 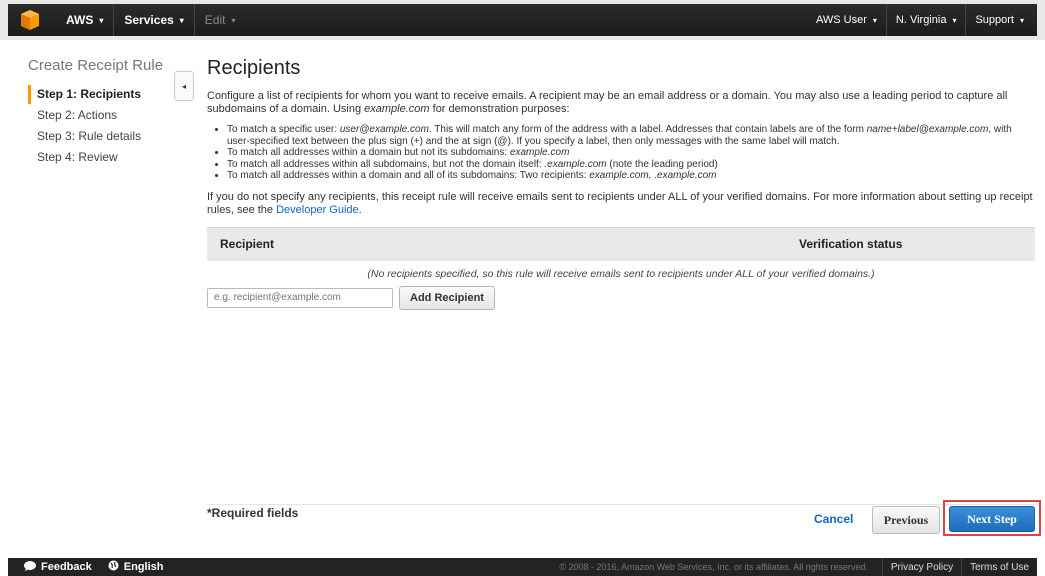 I want to click on chevron-left-icon: ◂, so click(x=183, y=86).